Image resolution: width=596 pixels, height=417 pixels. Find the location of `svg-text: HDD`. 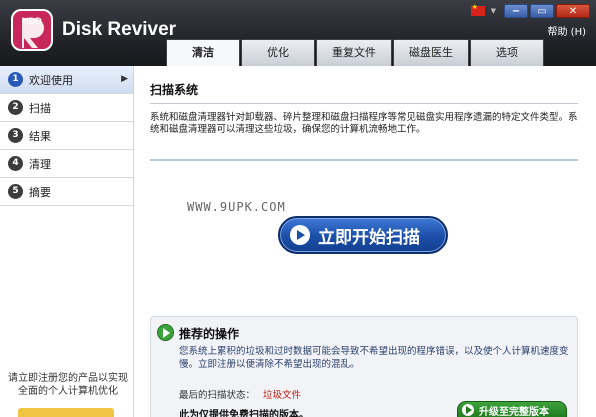

svg-text: HDD is located at coordinates (32, 21).